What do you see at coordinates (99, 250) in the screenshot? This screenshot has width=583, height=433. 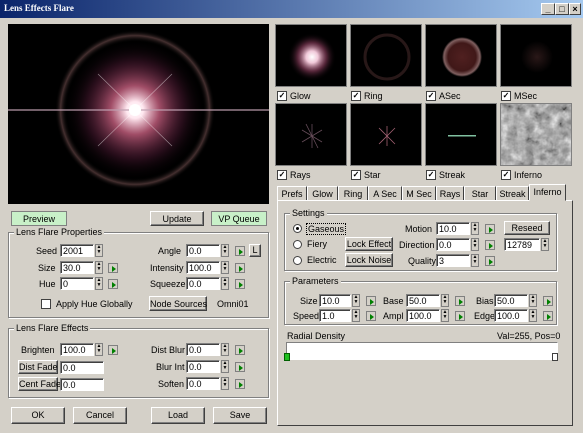 I see `seed-spinner: ▲ ▼` at bounding box center [99, 250].